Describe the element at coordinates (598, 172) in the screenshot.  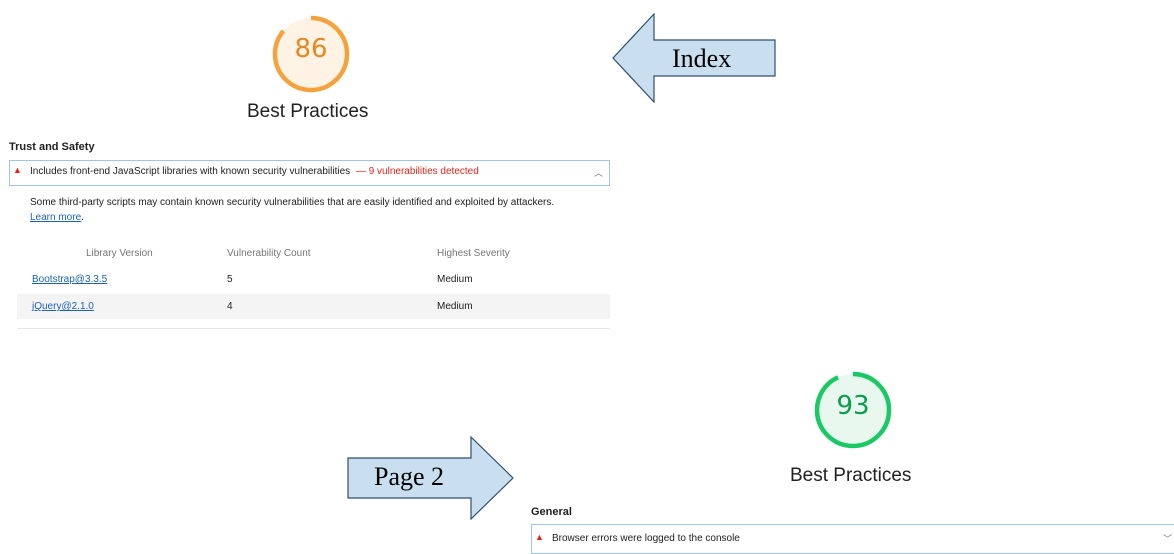
I see `chevron-up-icon: ︿` at that location.